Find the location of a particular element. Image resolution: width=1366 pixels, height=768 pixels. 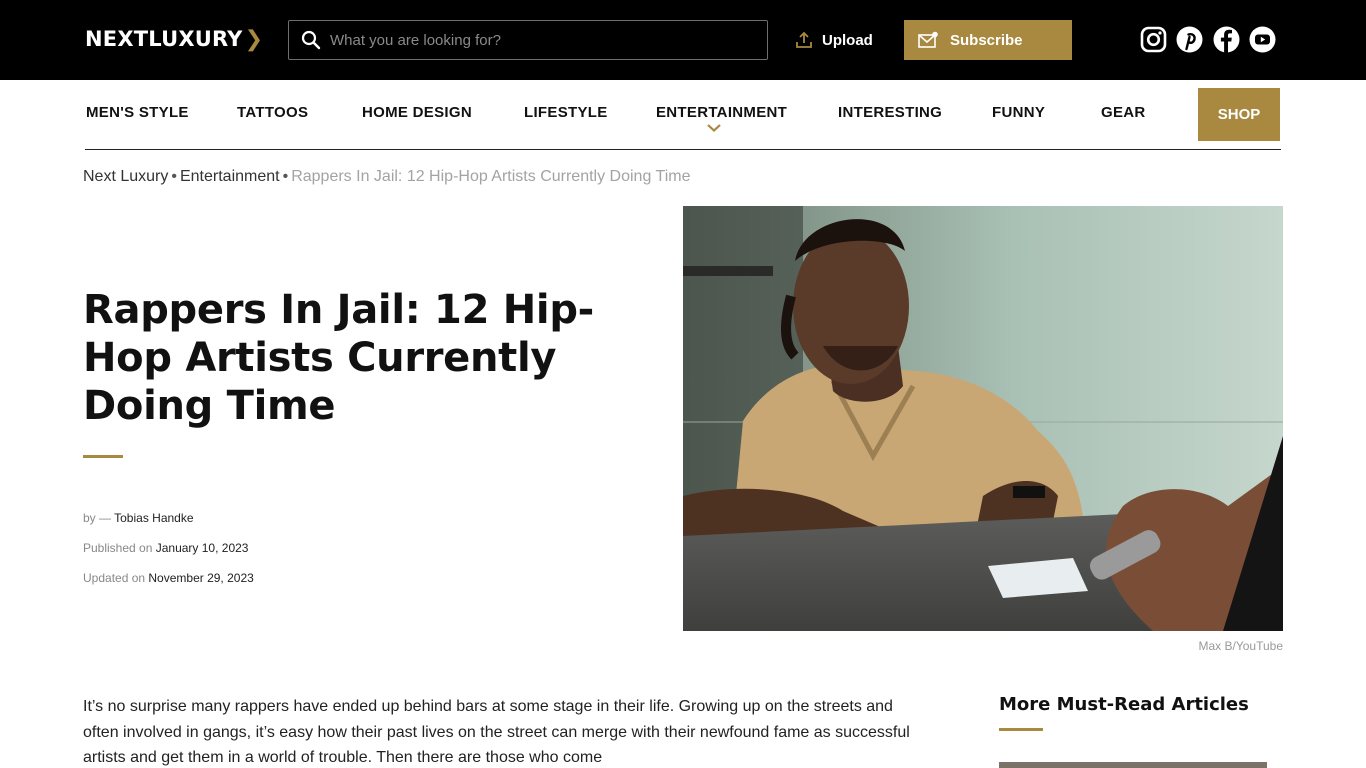

facebook-icon is located at coordinates (1226, 39).